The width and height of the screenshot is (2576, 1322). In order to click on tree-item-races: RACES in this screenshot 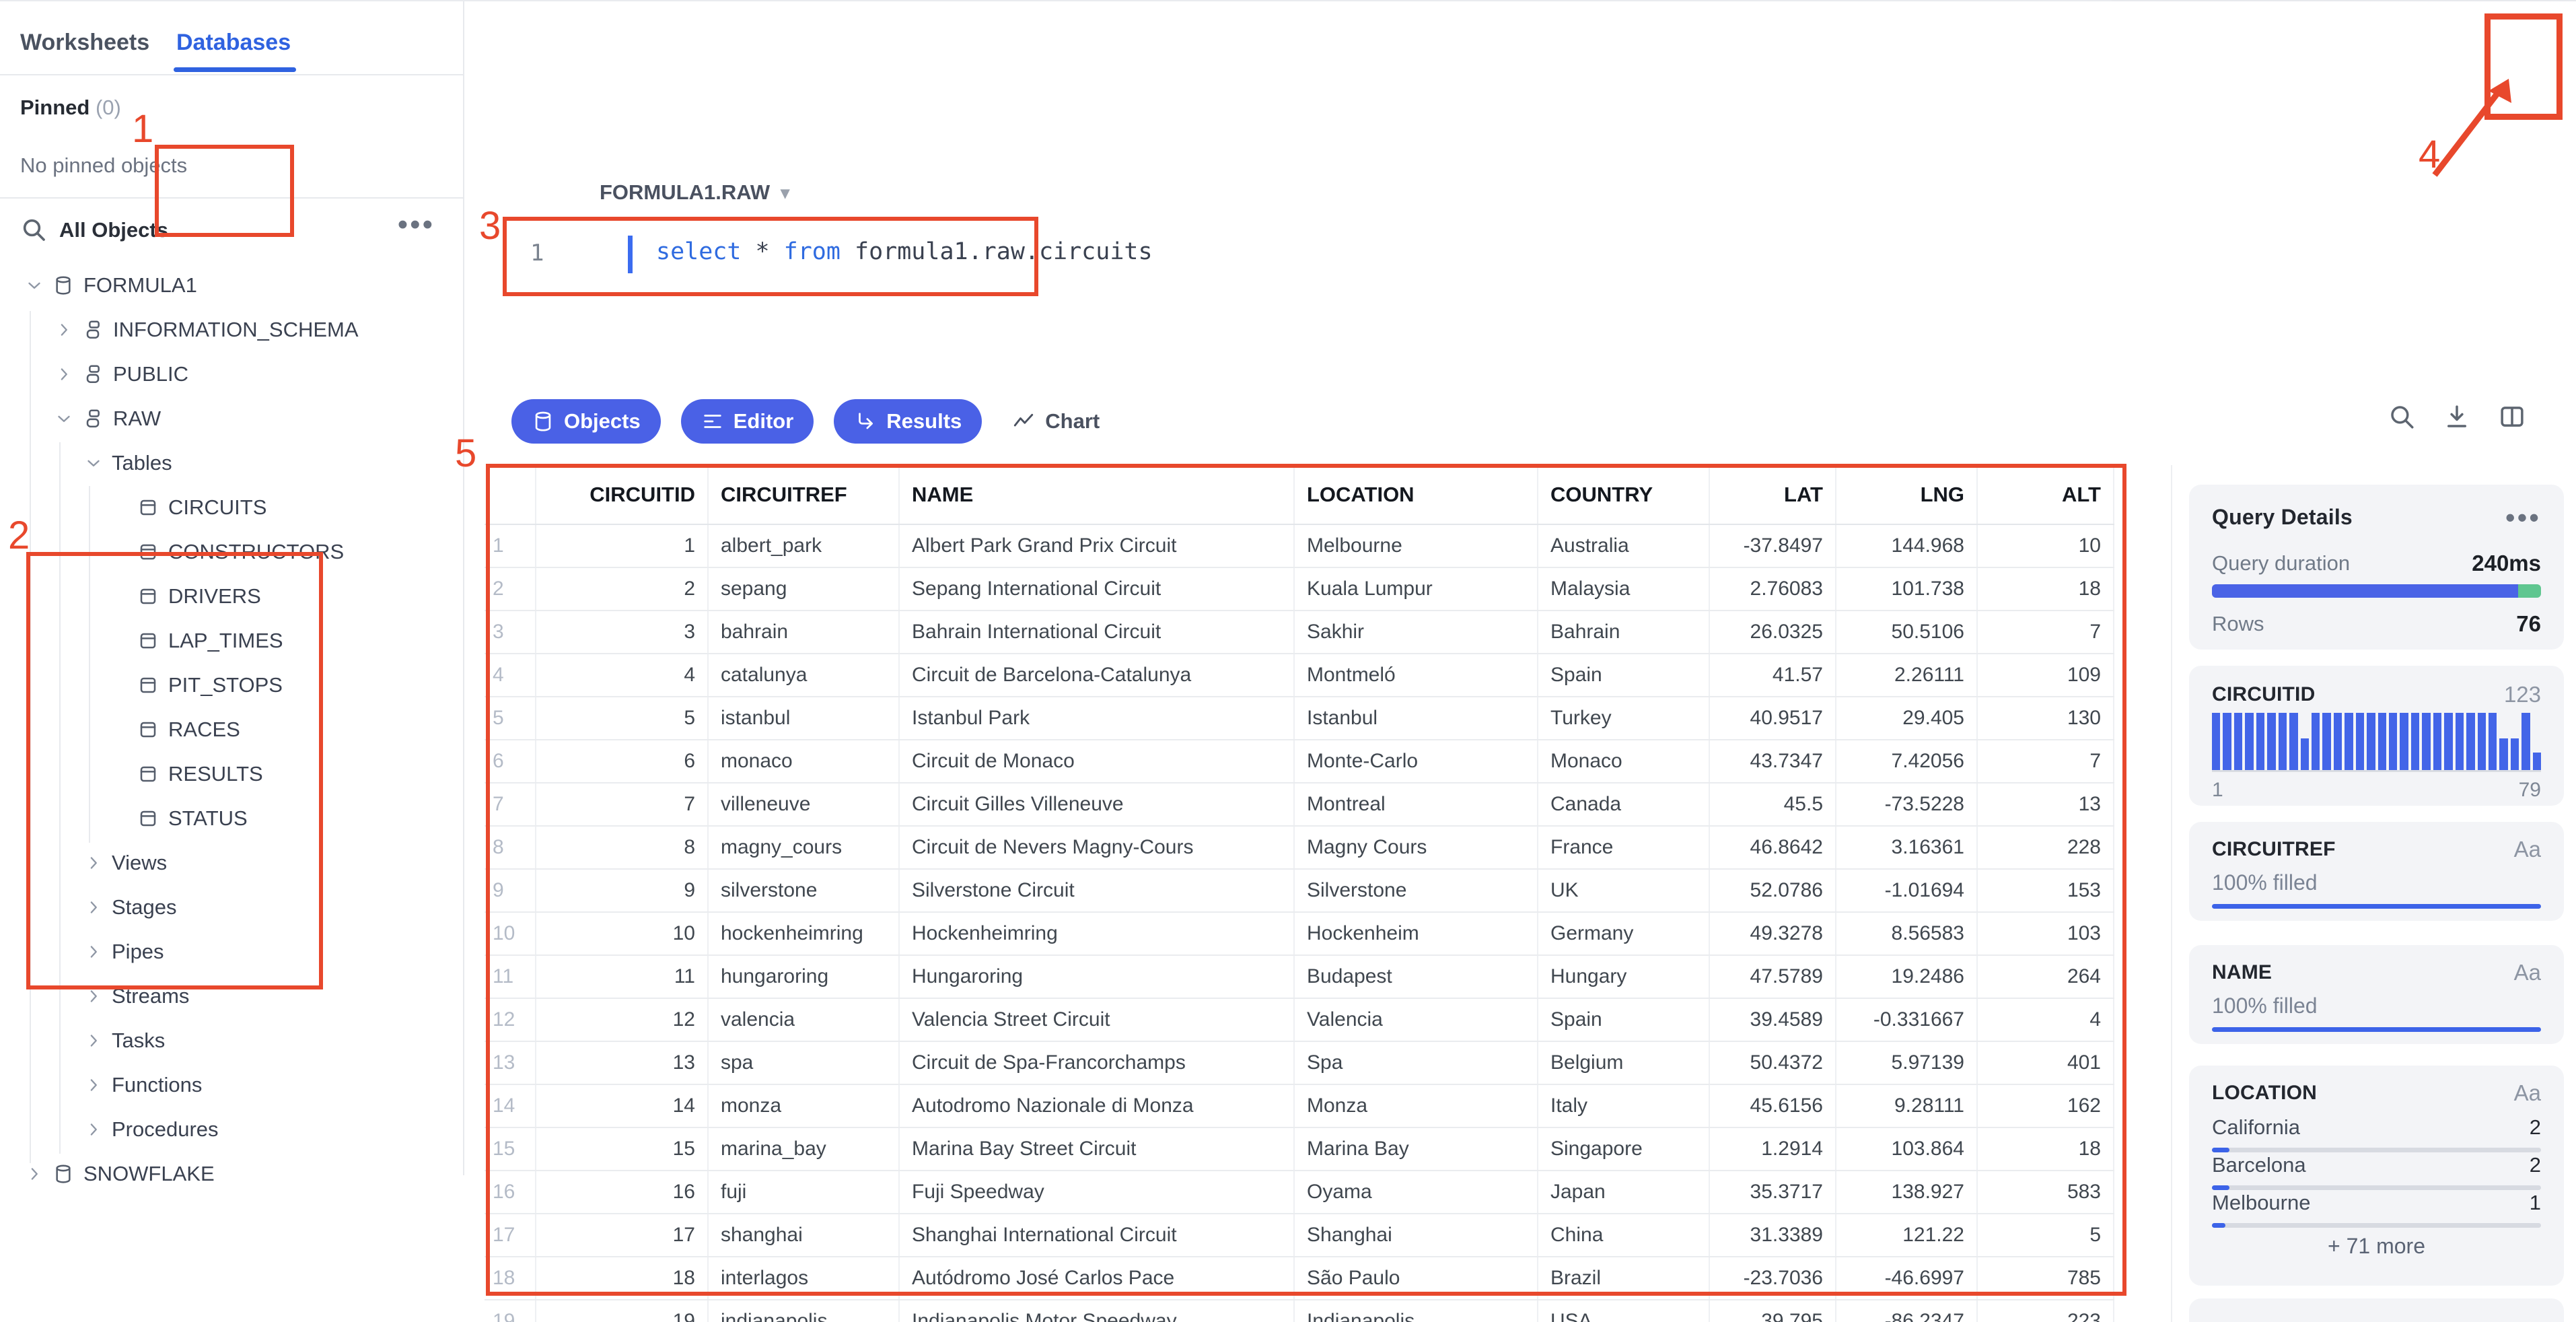, I will do `click(232, 730)`.